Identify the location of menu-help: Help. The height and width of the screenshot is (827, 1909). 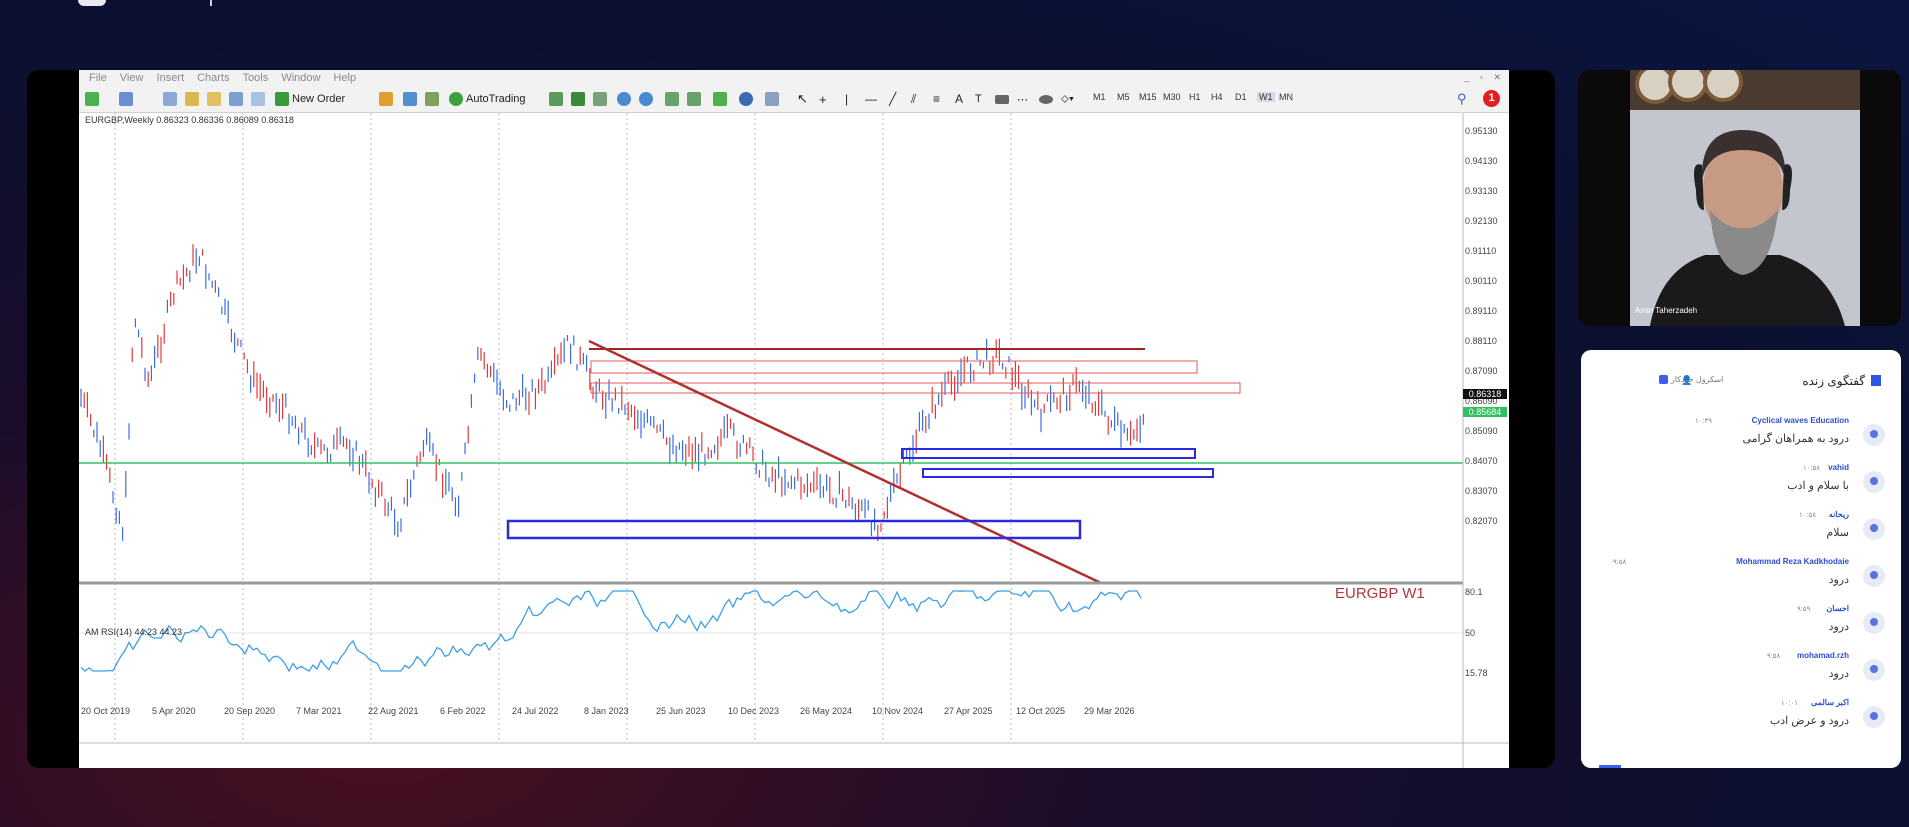
(345, 78).